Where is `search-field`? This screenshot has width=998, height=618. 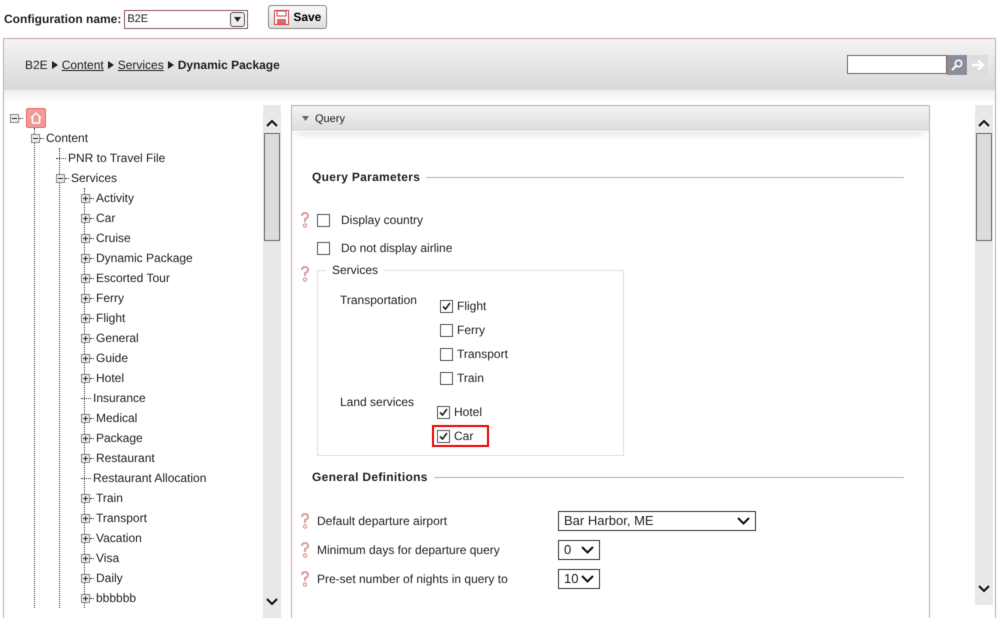 search-field is located at coordinates (897, 64).